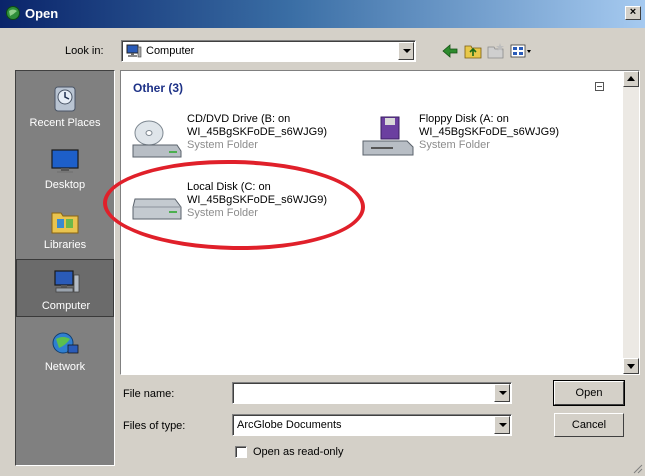 This screenshot has height=476, width=645. Describe the element at coordinates (42, 13) in the screenshot. I see `dialog-title: Open` at that location.